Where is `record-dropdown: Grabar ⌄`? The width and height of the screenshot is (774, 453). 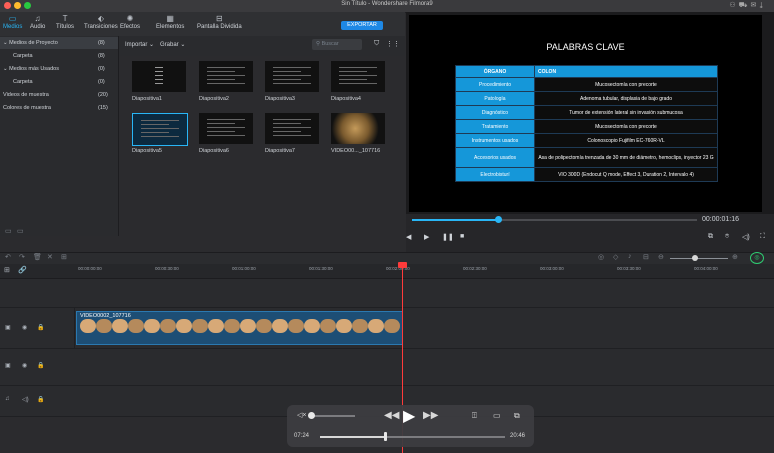
record-dropdown: Grabar ⌄ is located at coordinates (172, 44).